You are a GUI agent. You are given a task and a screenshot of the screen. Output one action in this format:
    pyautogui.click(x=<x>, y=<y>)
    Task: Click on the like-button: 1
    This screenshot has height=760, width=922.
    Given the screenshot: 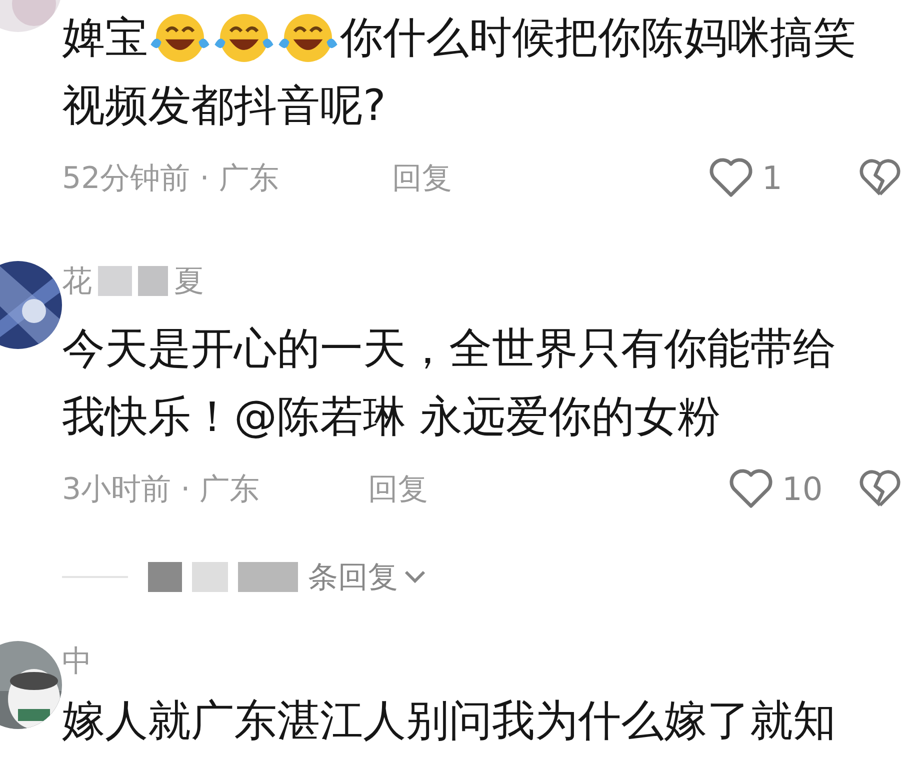 What is the action you would take?
    pyautogui.click(x=773, y=178)
    